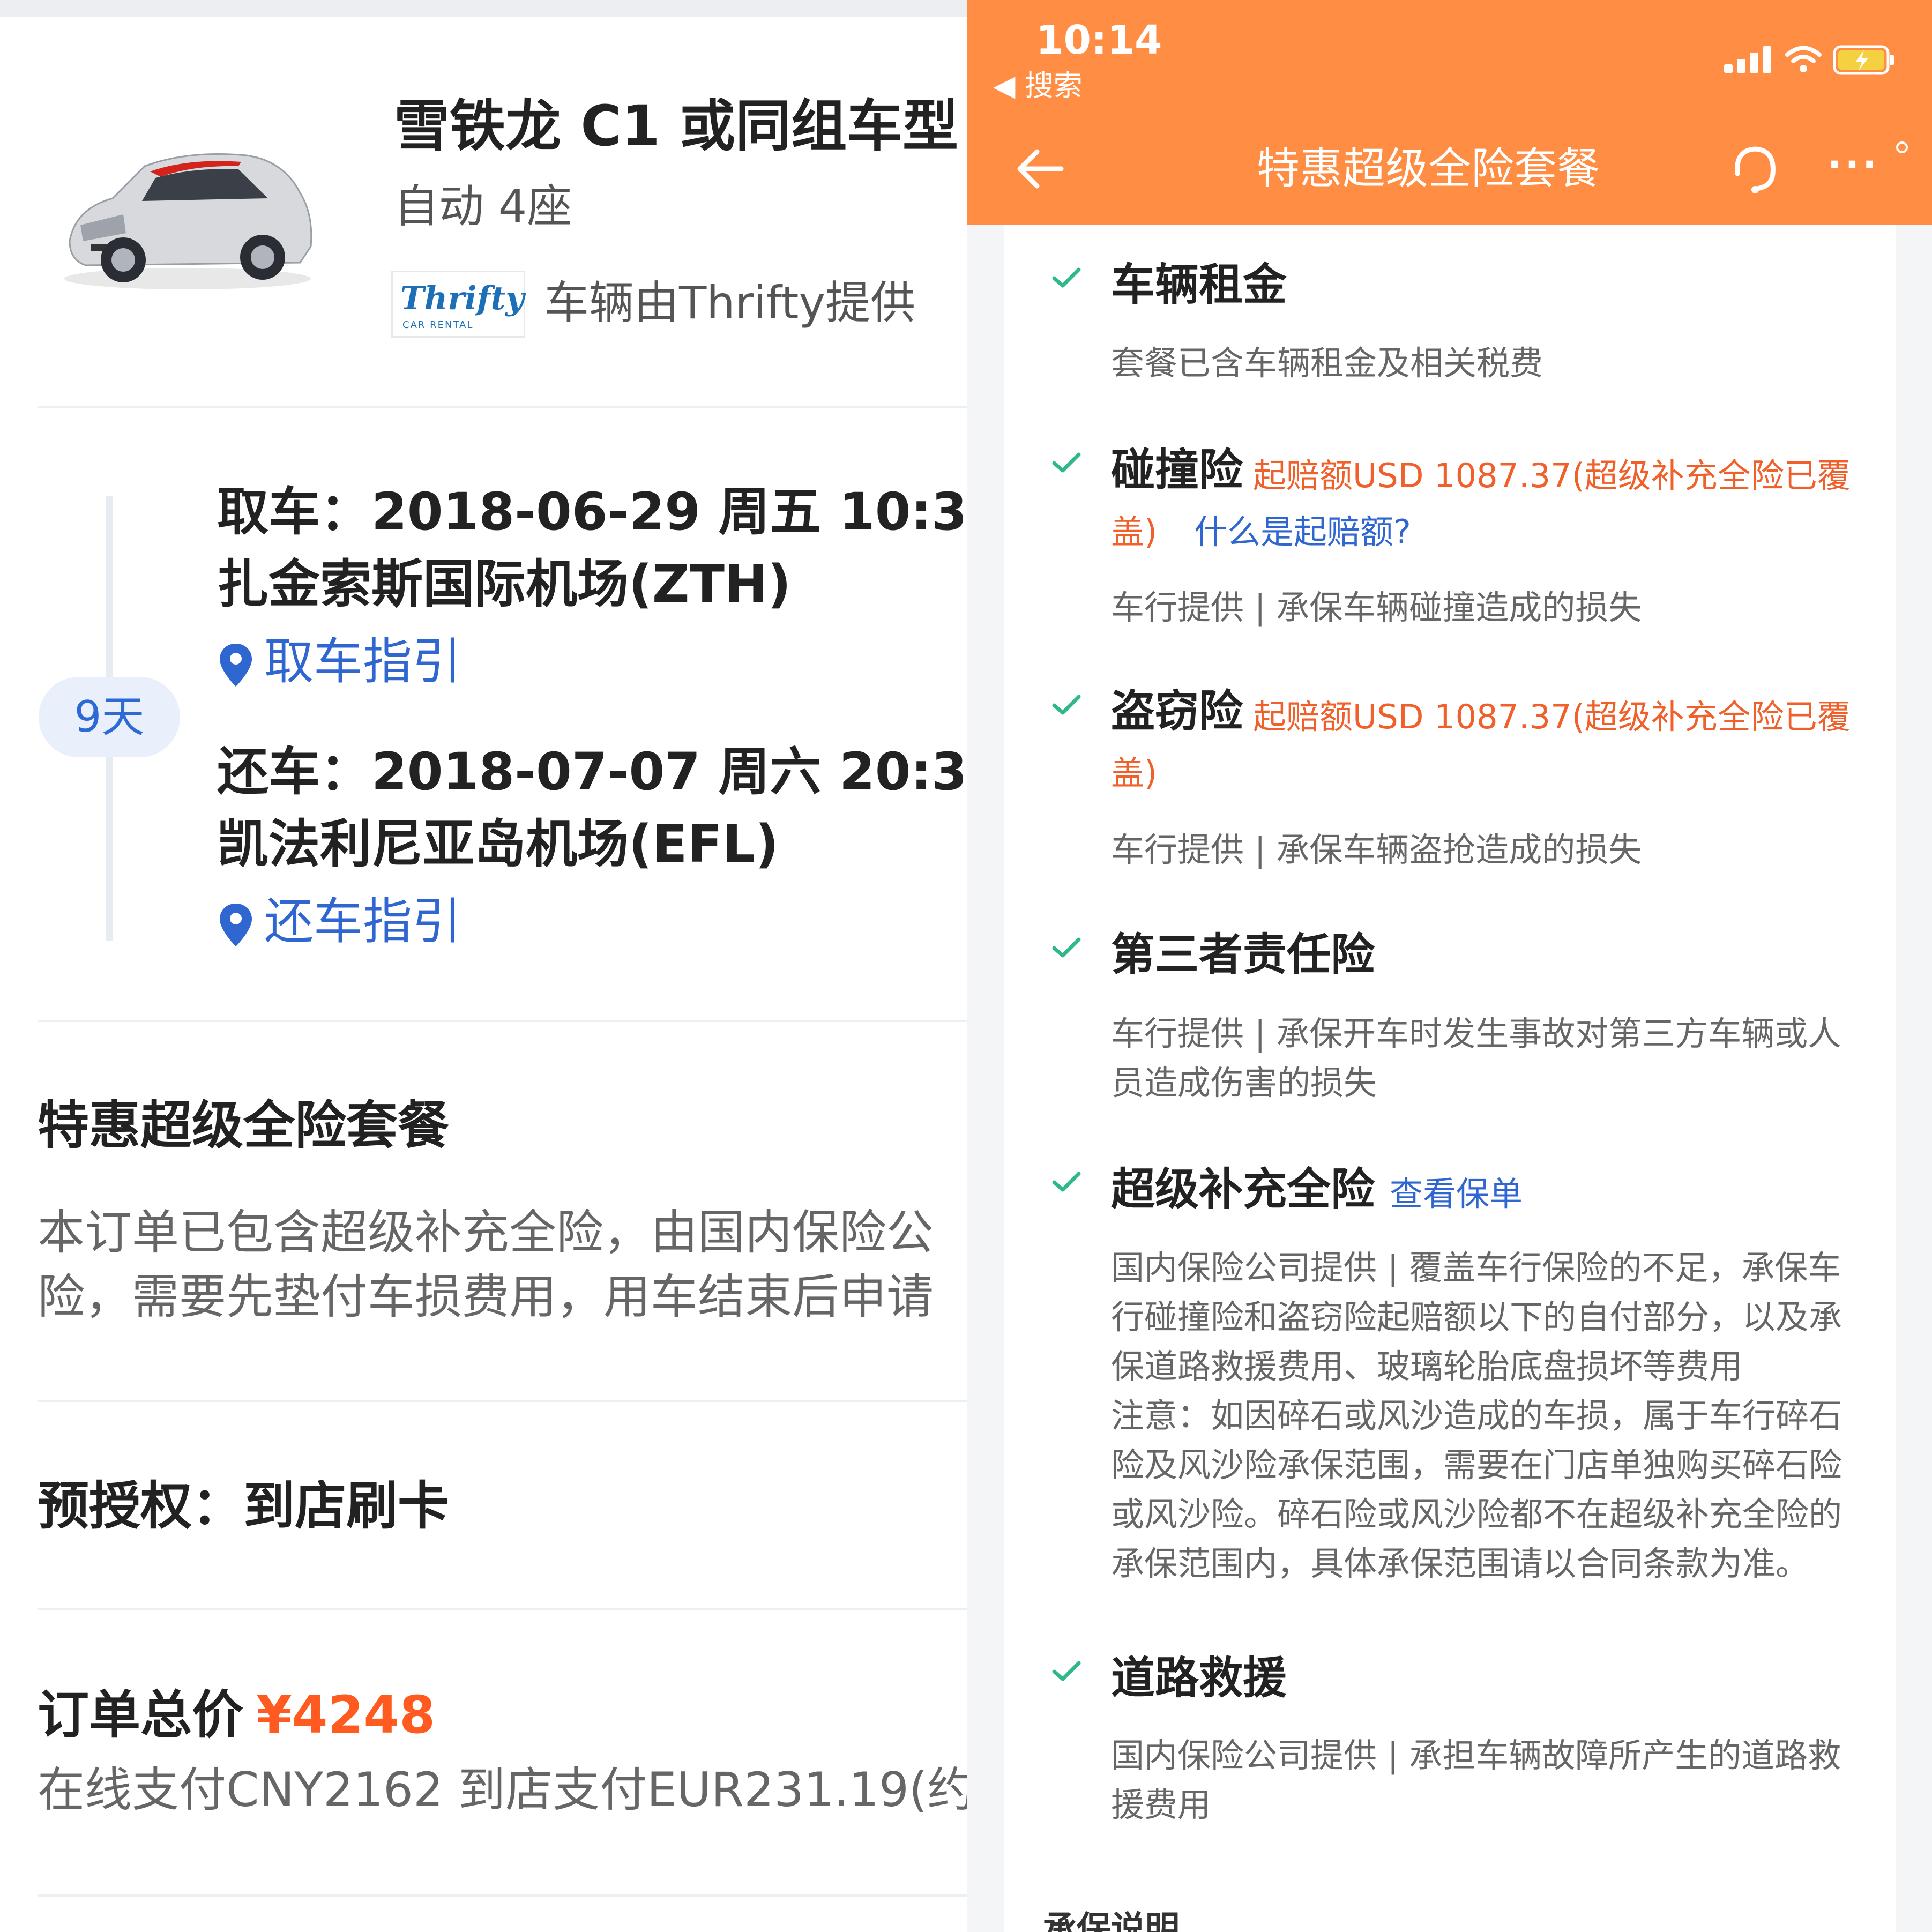 The width and height of the screenshot is (1932, 1932). What do you see at coordinates (1476, 1755) in the screenshot?
I see `coverage-desc: 国内保险公司提供 | 承担车辆故障所产生的道路救` at bounding box center [1476, 1755].